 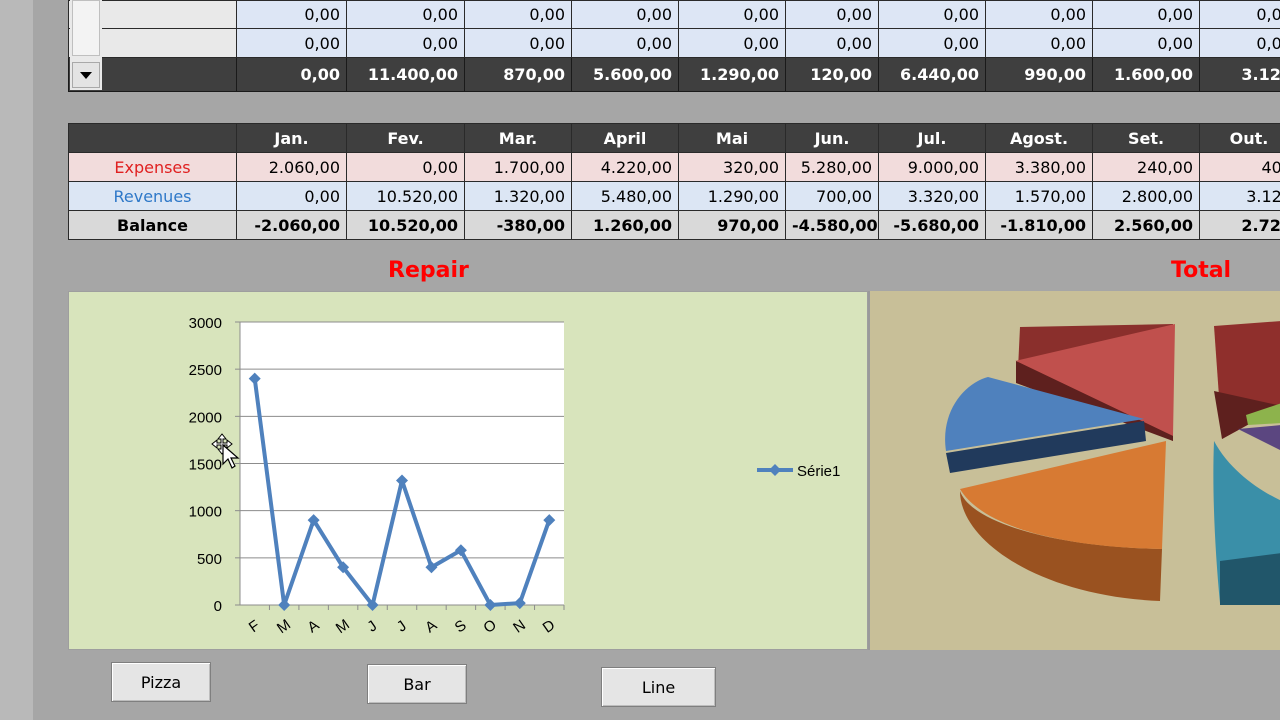 What do you see at coordinates (732, 138) in the screenshot?
I see `month-header: Mai` at bounding box center [732, 138].